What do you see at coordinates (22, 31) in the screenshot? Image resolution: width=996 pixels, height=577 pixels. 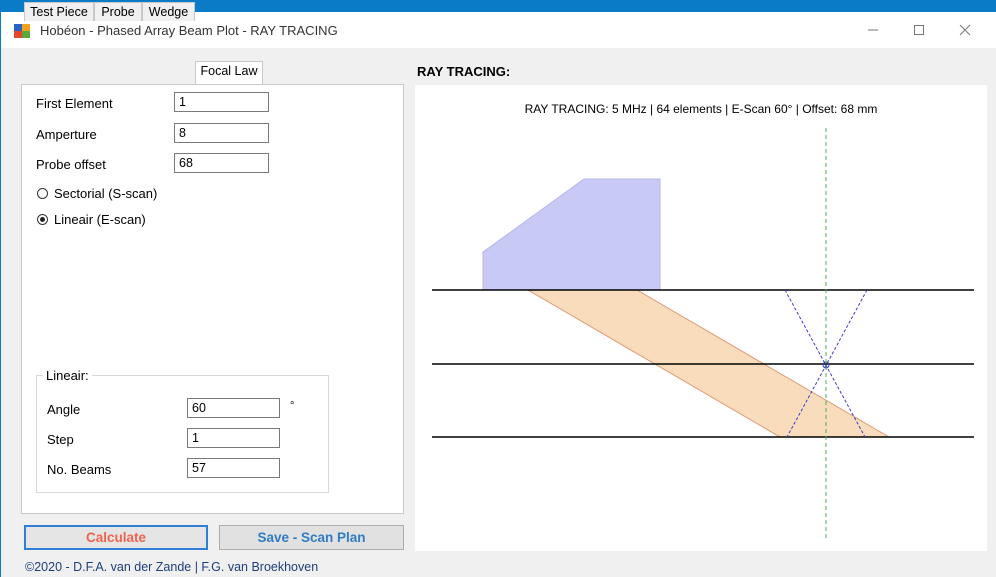 I see `app-icon` at bounding box center [22, 31].